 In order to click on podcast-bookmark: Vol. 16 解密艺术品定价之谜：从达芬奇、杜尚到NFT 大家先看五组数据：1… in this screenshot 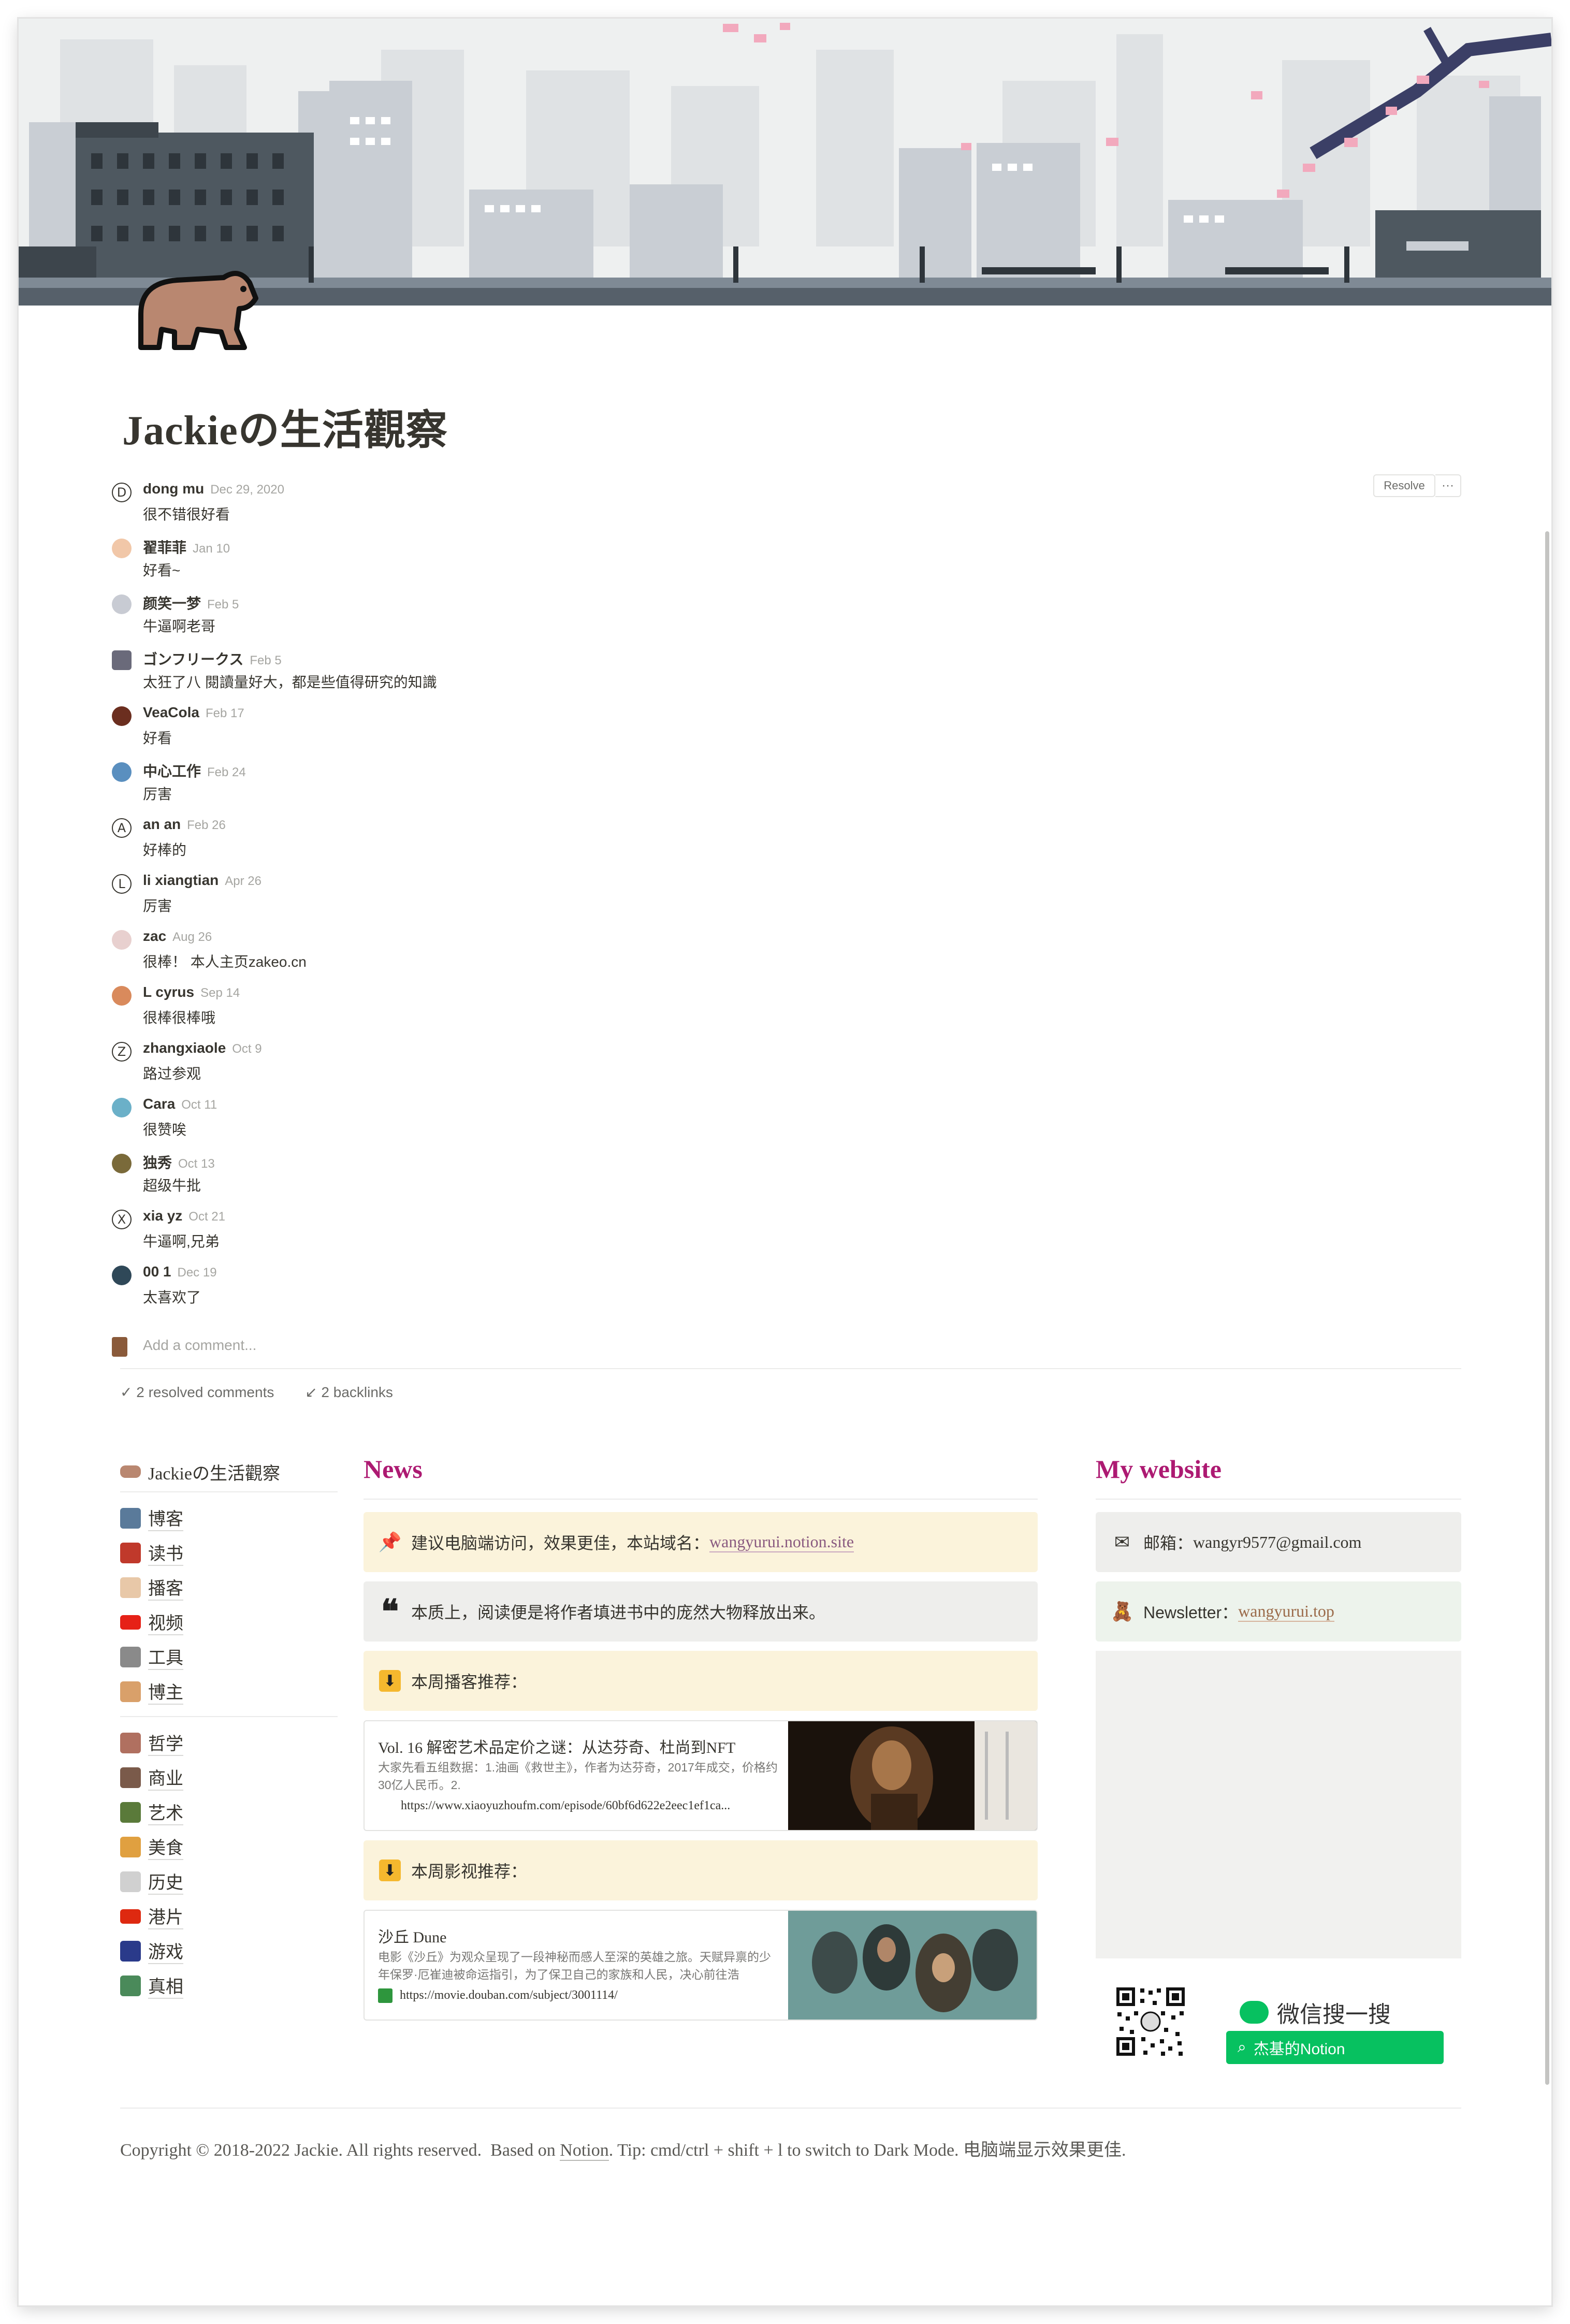, I will do `click(701, 1775)`.